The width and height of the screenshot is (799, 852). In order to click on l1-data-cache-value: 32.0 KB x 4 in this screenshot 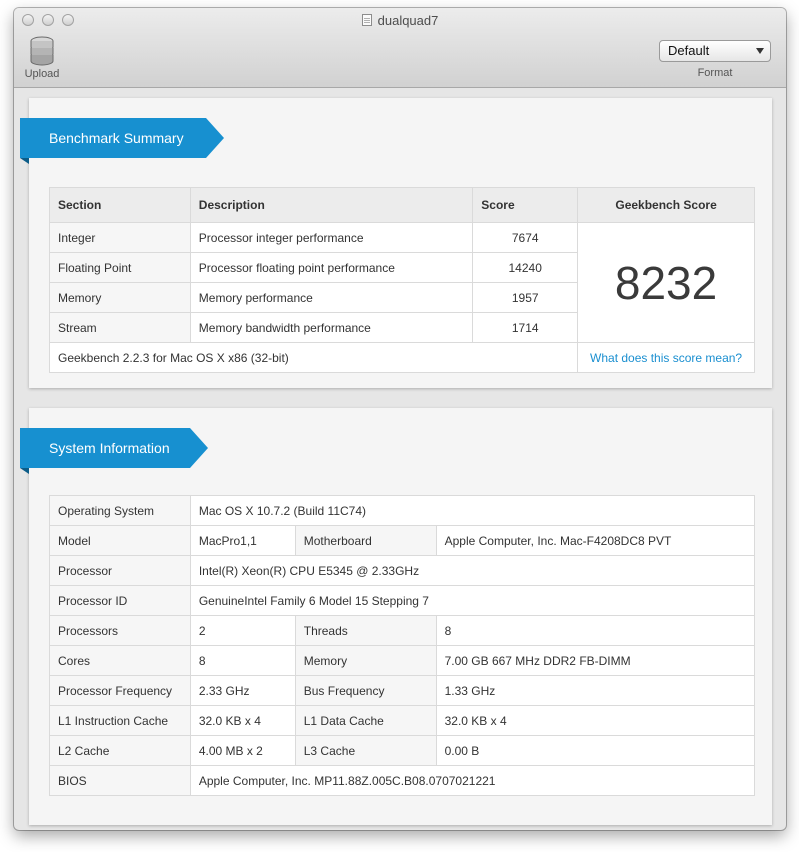, I will do `click(595, 720)`.